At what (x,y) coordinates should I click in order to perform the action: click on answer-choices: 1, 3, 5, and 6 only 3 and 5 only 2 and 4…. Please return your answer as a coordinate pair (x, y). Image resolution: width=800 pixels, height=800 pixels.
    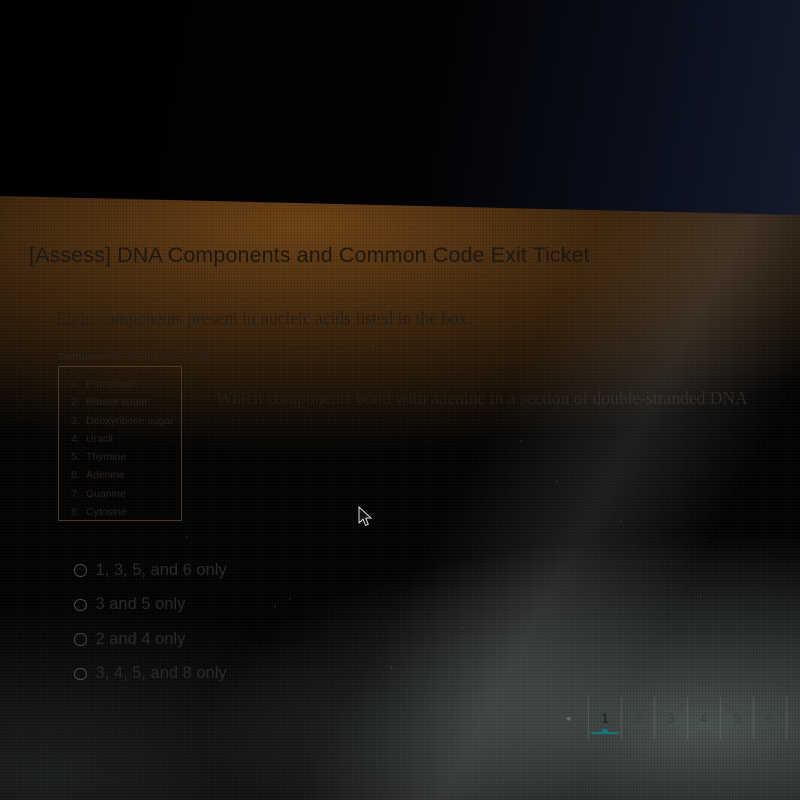
    Looking at the image, I should click on (150, 622).